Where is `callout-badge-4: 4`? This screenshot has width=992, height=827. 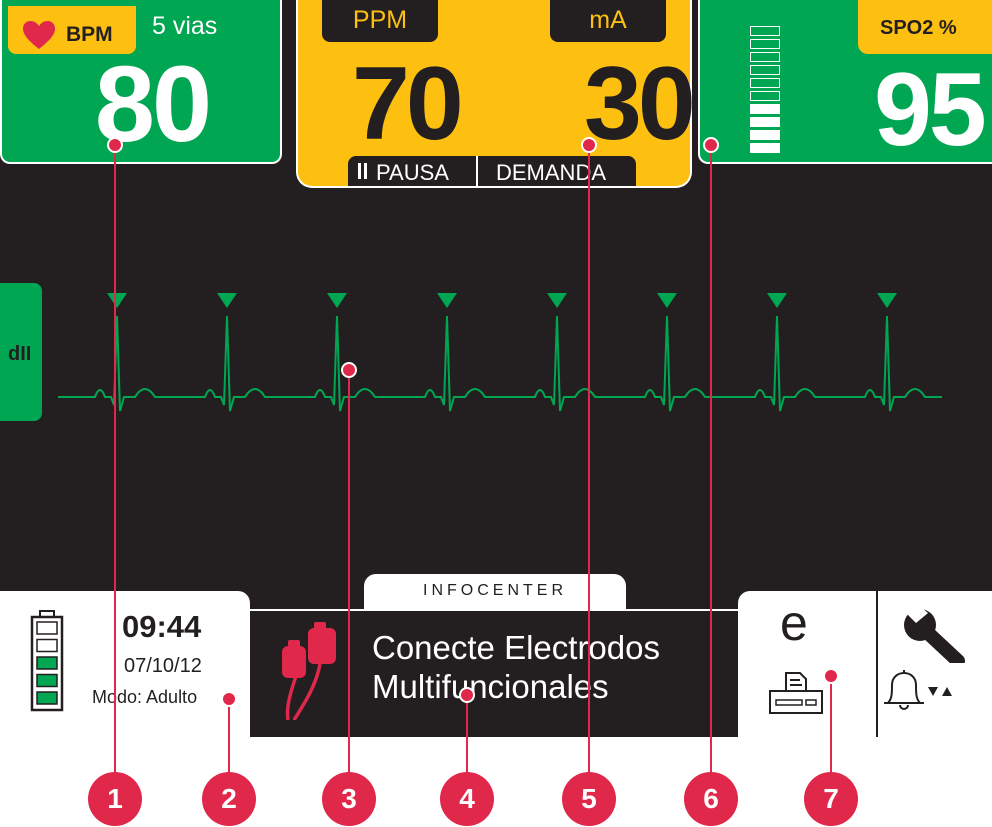 callout-badge-4: 4 is located at coordinates (467, 799).